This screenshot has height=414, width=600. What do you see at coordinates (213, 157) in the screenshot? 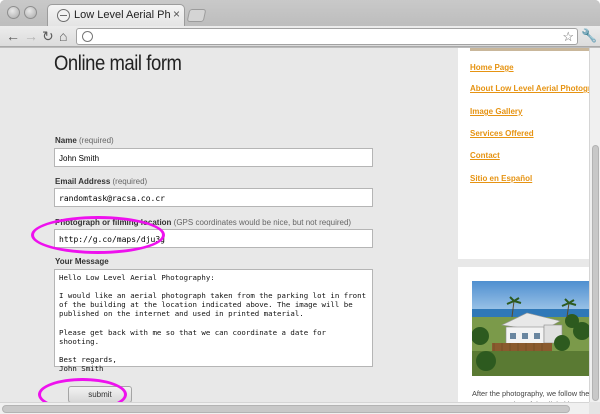
I see `name-field: John Smith` at bounding box center [213, 157].